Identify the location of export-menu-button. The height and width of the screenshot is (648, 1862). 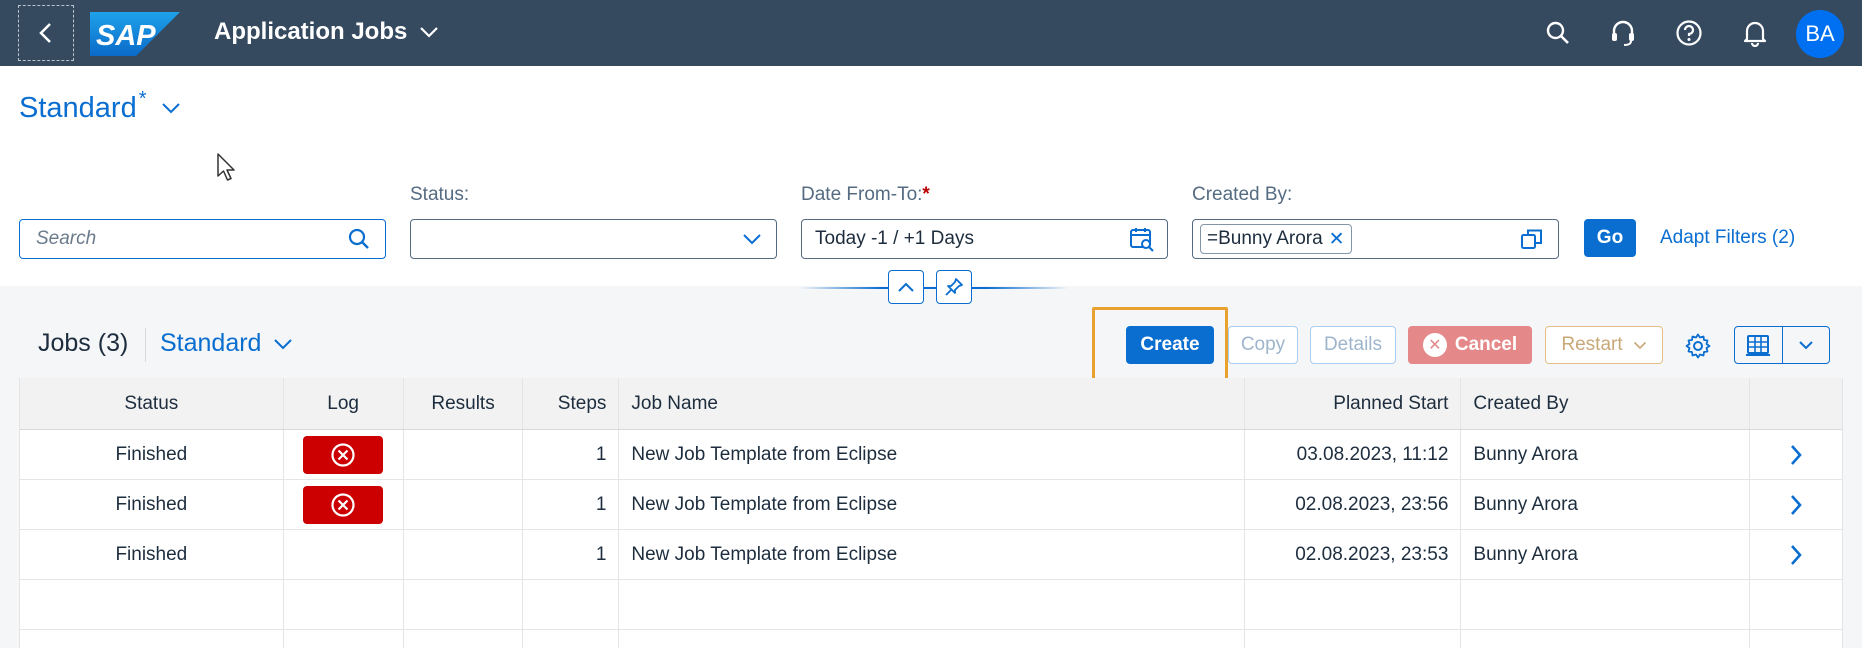
(1782, 345).